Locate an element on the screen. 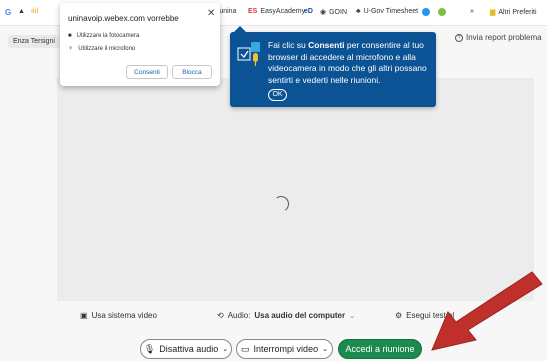 The height and width of the screenshot is (361, 547). green-dot-icon is located at coordinates (442, 12).